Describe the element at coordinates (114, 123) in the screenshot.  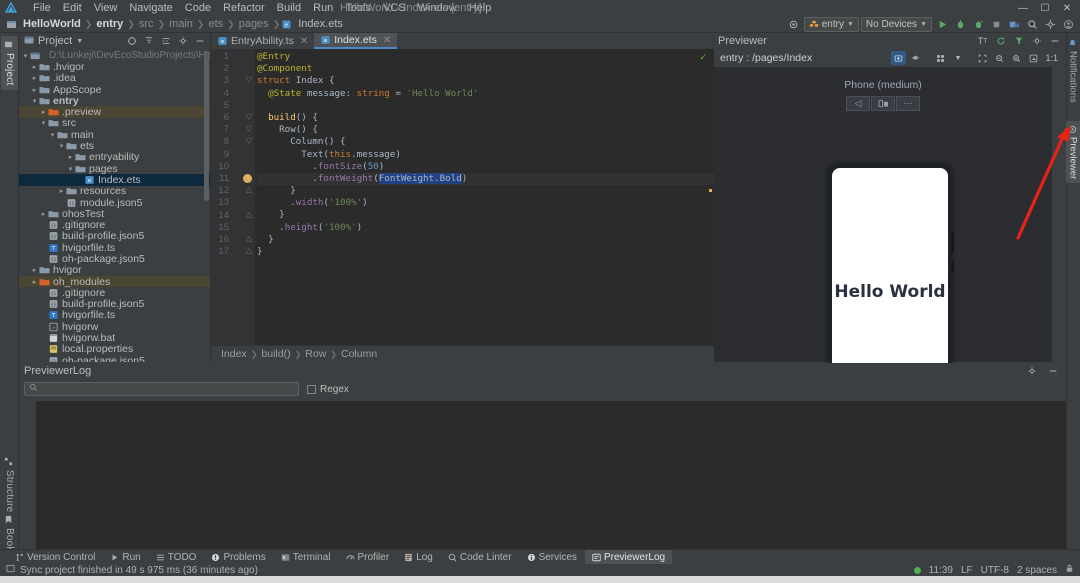
I see `tree-item: ▾ src` at that location.